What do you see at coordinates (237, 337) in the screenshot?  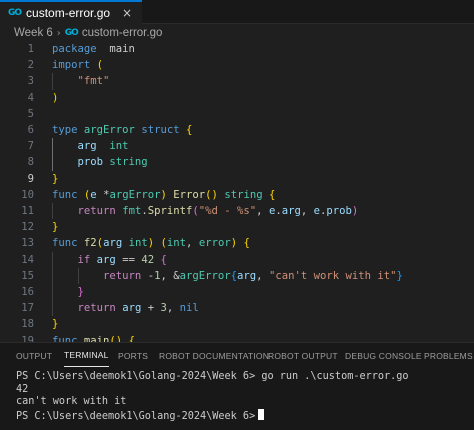 I see `code-line: 19 func main() {` at bounding box center [237, 337].